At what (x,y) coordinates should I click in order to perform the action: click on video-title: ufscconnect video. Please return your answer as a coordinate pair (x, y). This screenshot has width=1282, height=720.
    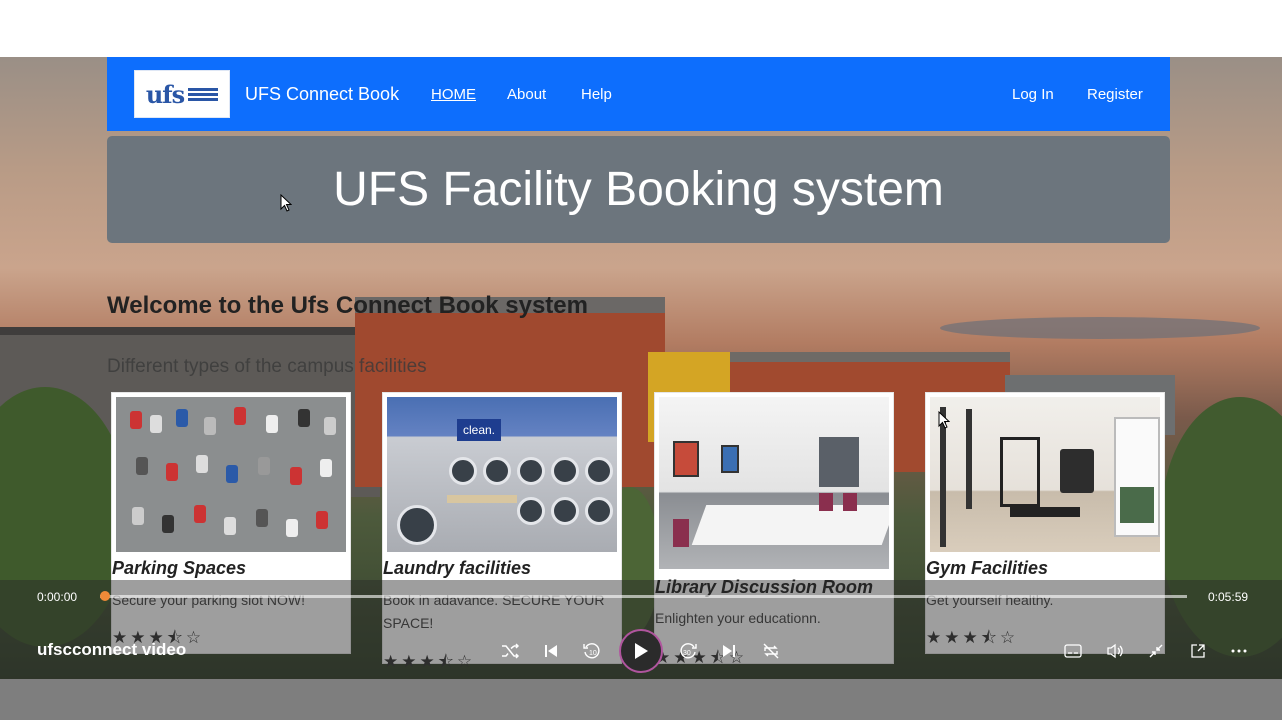
    Looking at the image, I should click on (112, 649).